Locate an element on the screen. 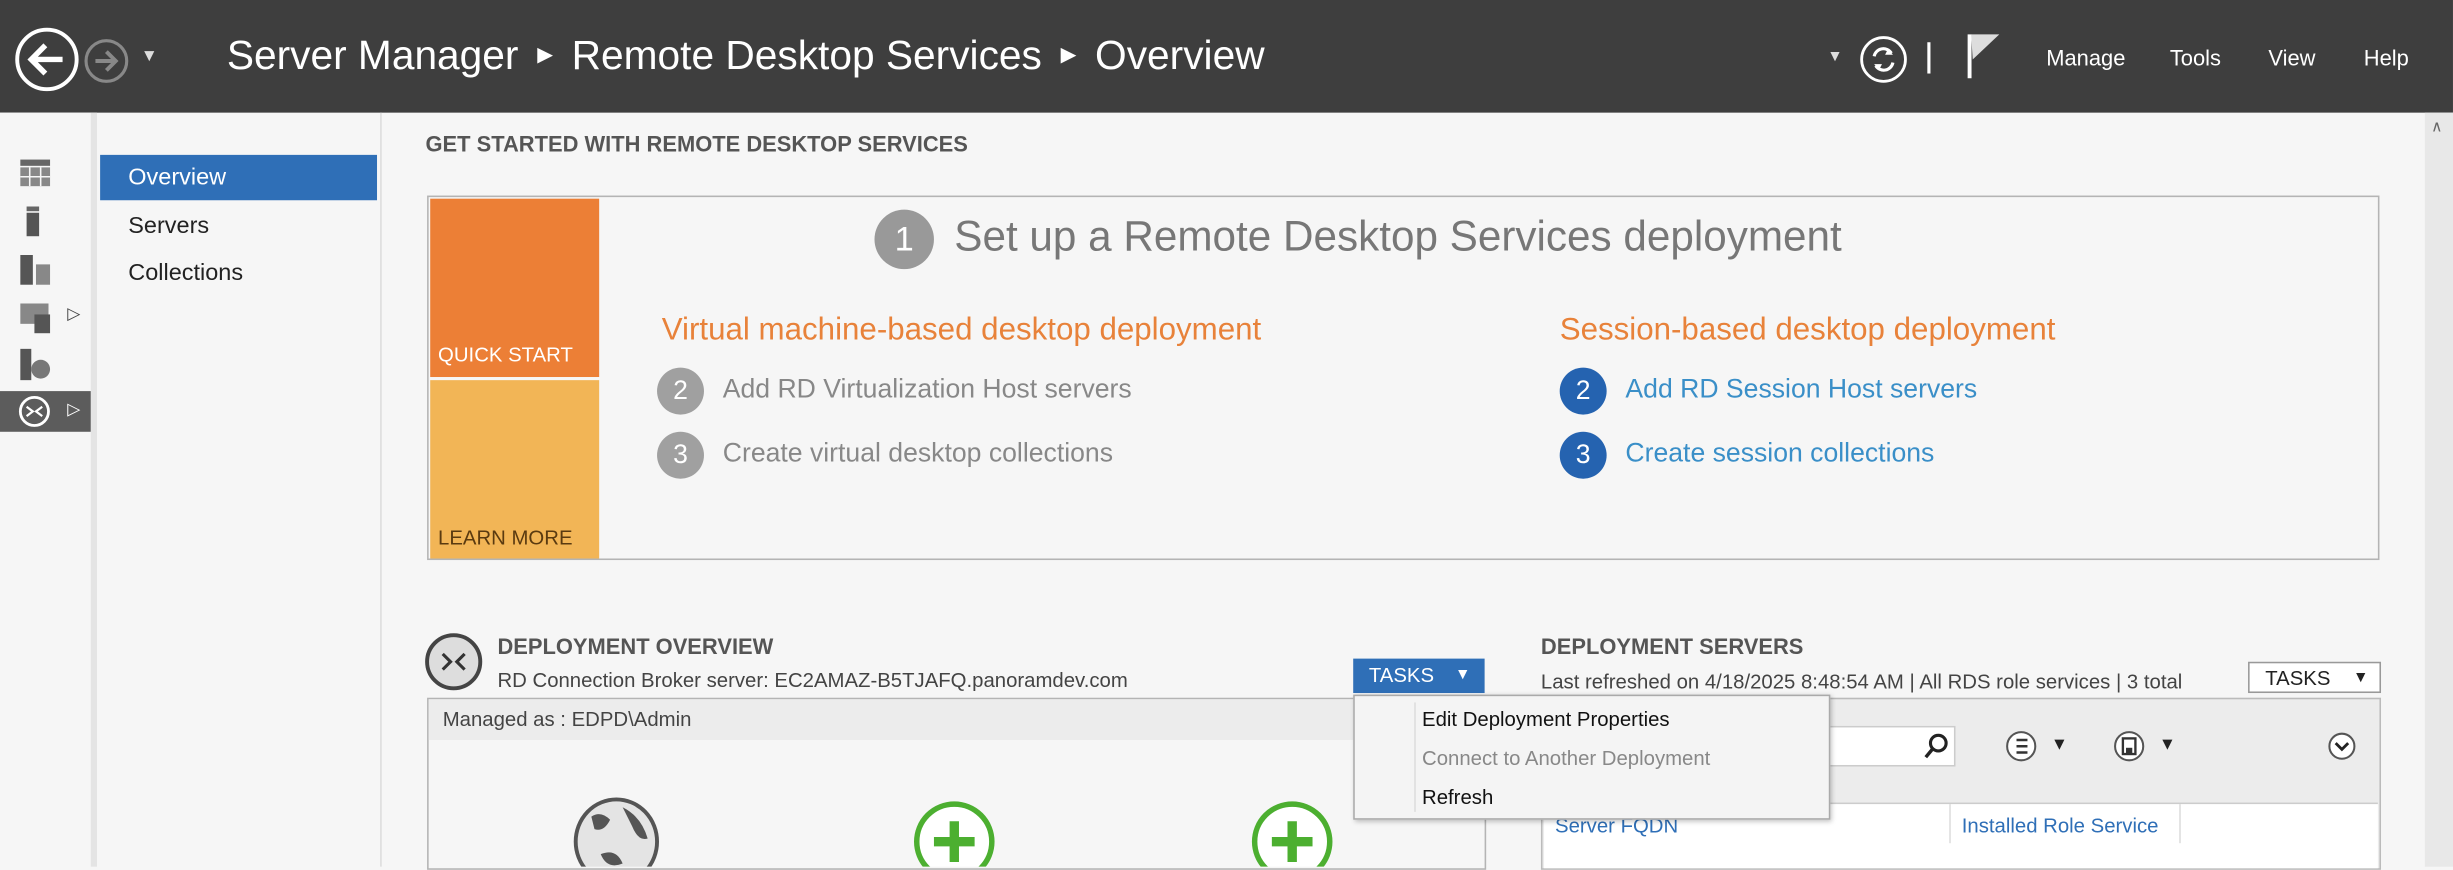  learn-more-label: LEARN MORE is located at coordinates (505, 537).